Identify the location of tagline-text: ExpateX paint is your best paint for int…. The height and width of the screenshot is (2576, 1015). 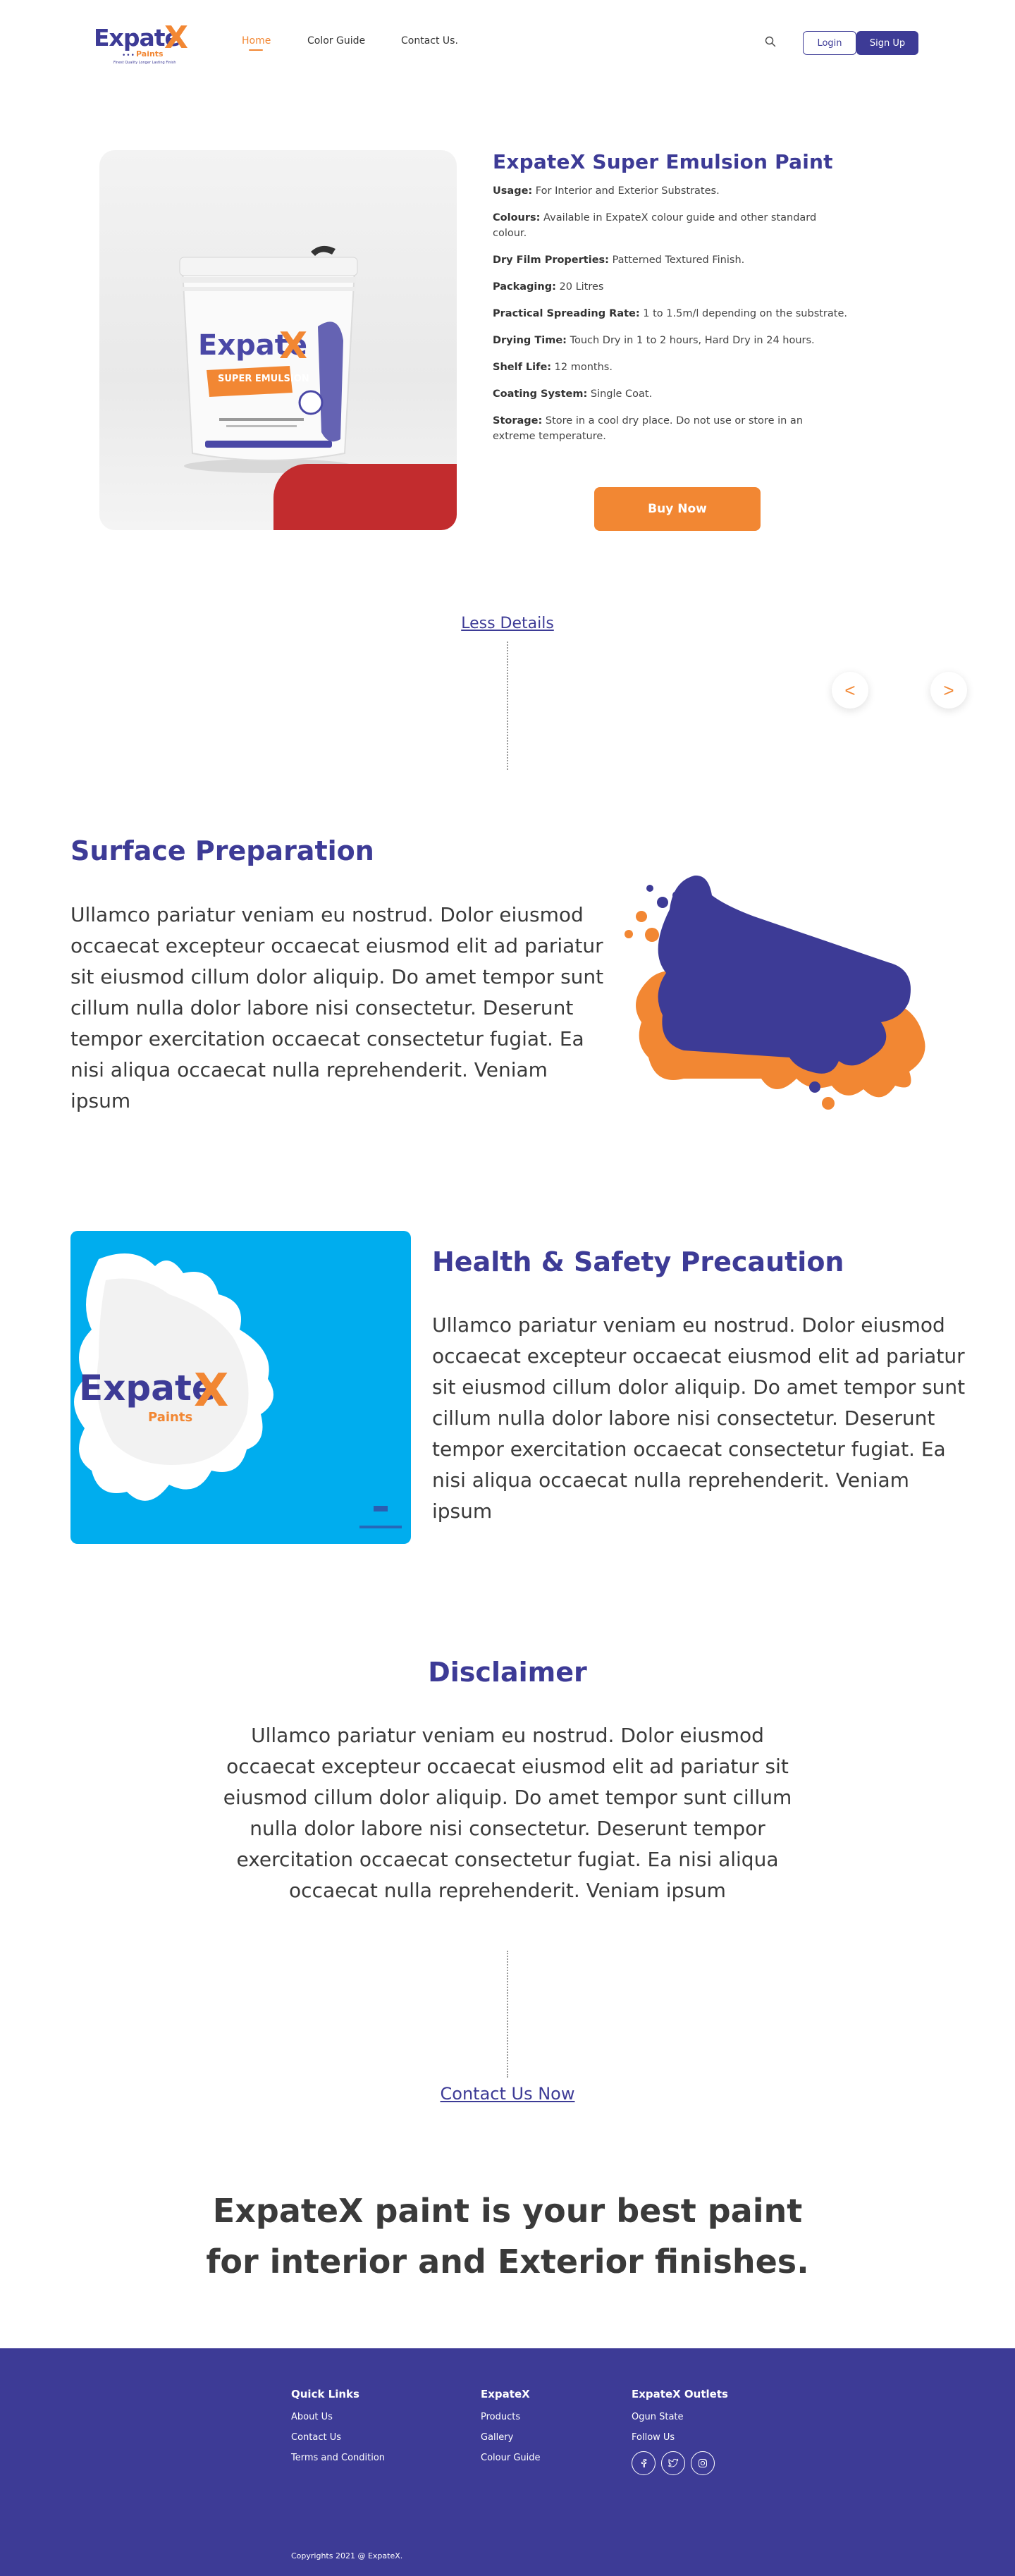
(508, 2236).